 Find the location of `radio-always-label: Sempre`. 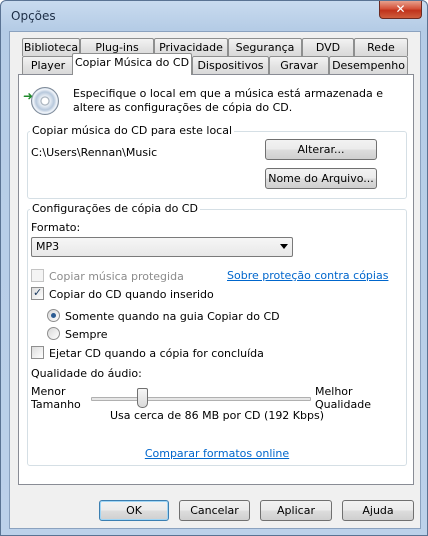

radio-always-label: Sempre is located at coordinates (86, 334).